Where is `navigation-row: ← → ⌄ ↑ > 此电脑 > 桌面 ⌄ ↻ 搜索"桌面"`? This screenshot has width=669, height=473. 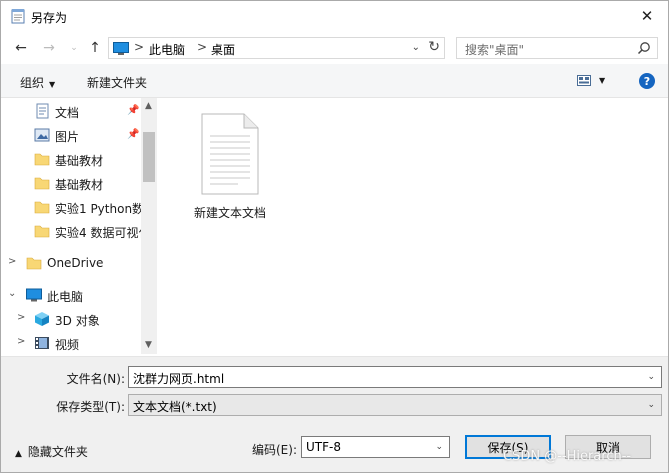
navigation-row: ← → ⌄ ↑ > 此电脑 > 桌面 ⌄ ↻ 搜索"桌面" is located at coordinates (334, 48).